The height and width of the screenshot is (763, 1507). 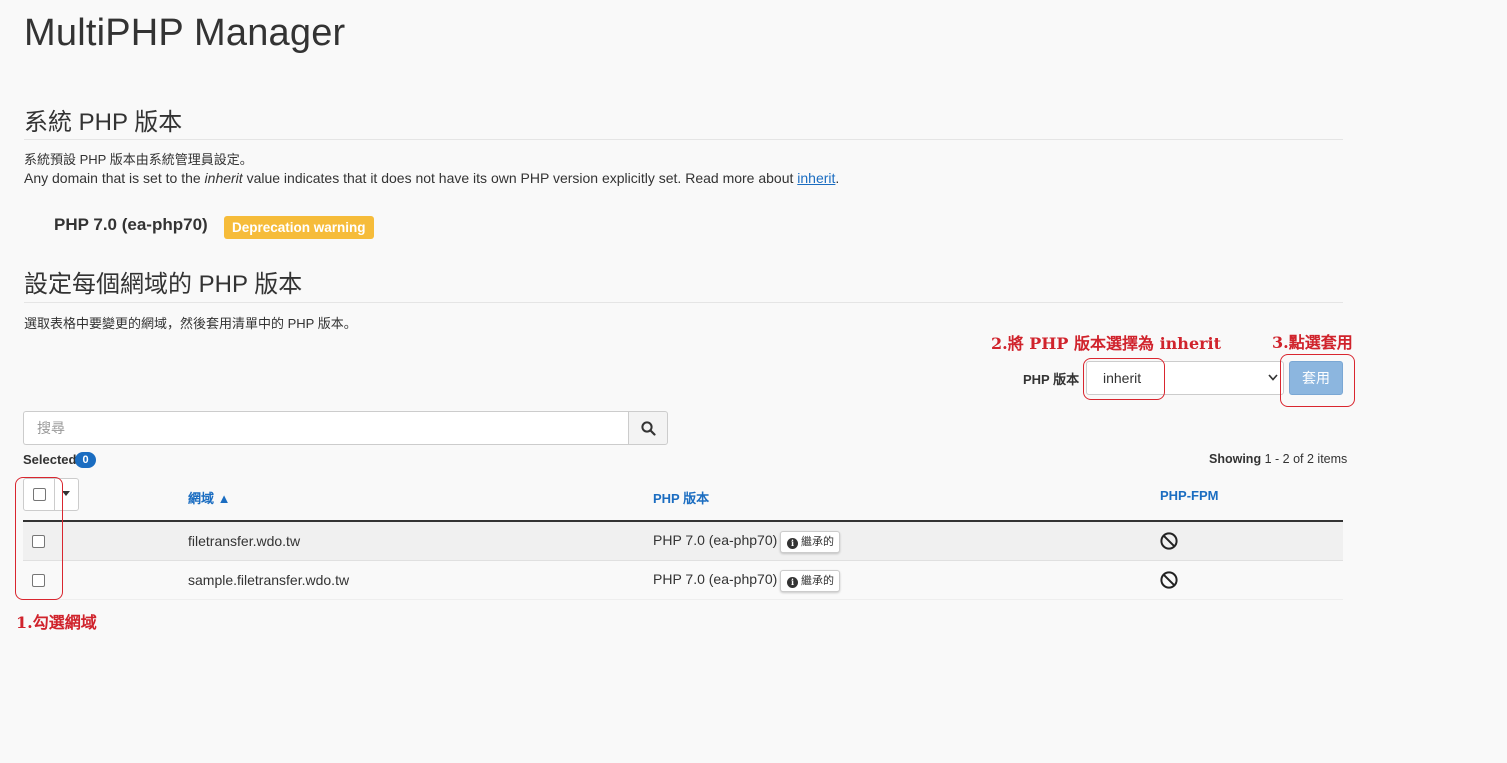 I want to click on system-php-title: 系統 PHP 版本, so click(x=103, y=122).